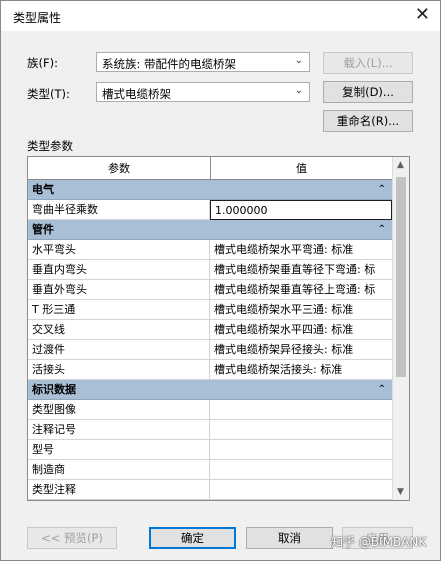 Image resolution: width=441 pixels, height=561 pixels. I want to click on grid-header: 参数 值, so click(218, 168).